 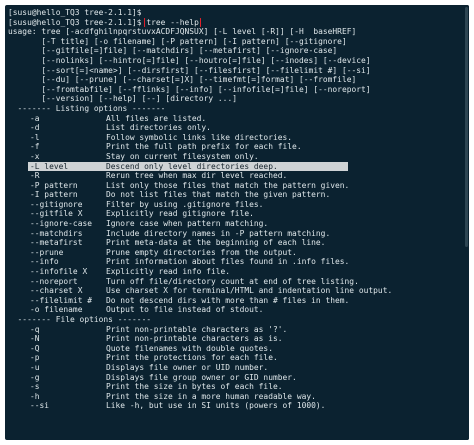 What do you see at coordinates (35, 387) in the screenshot?
I see `option-flag: -s` at bounding box center [35, 387].